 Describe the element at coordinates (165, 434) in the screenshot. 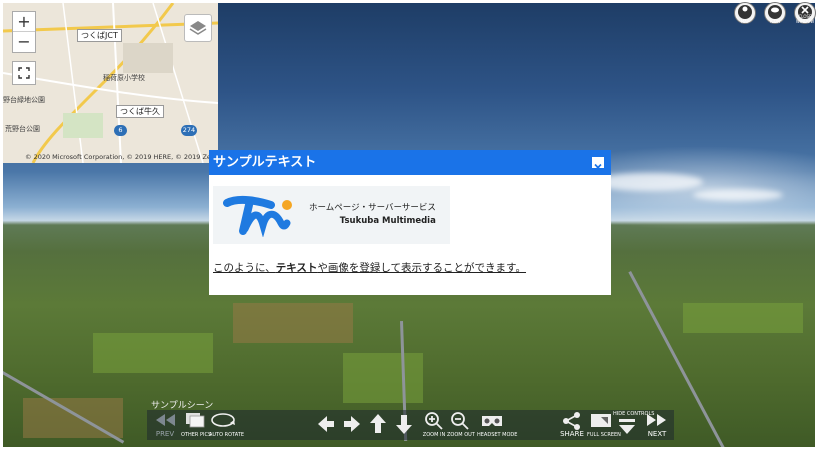

I see `prev-label: PREV` at that location.